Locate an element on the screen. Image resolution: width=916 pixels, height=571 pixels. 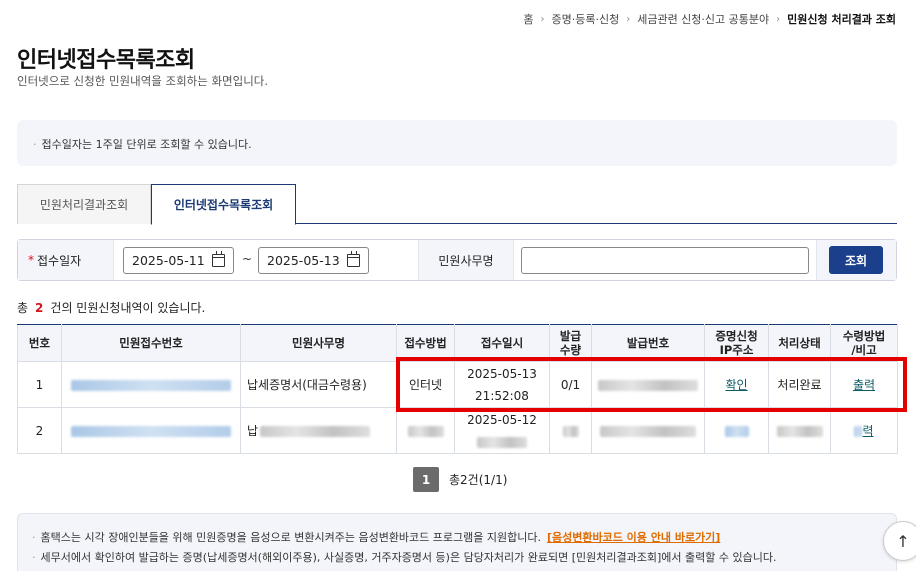
cell-status: 처리완료 is located at coordinates (799, 384).